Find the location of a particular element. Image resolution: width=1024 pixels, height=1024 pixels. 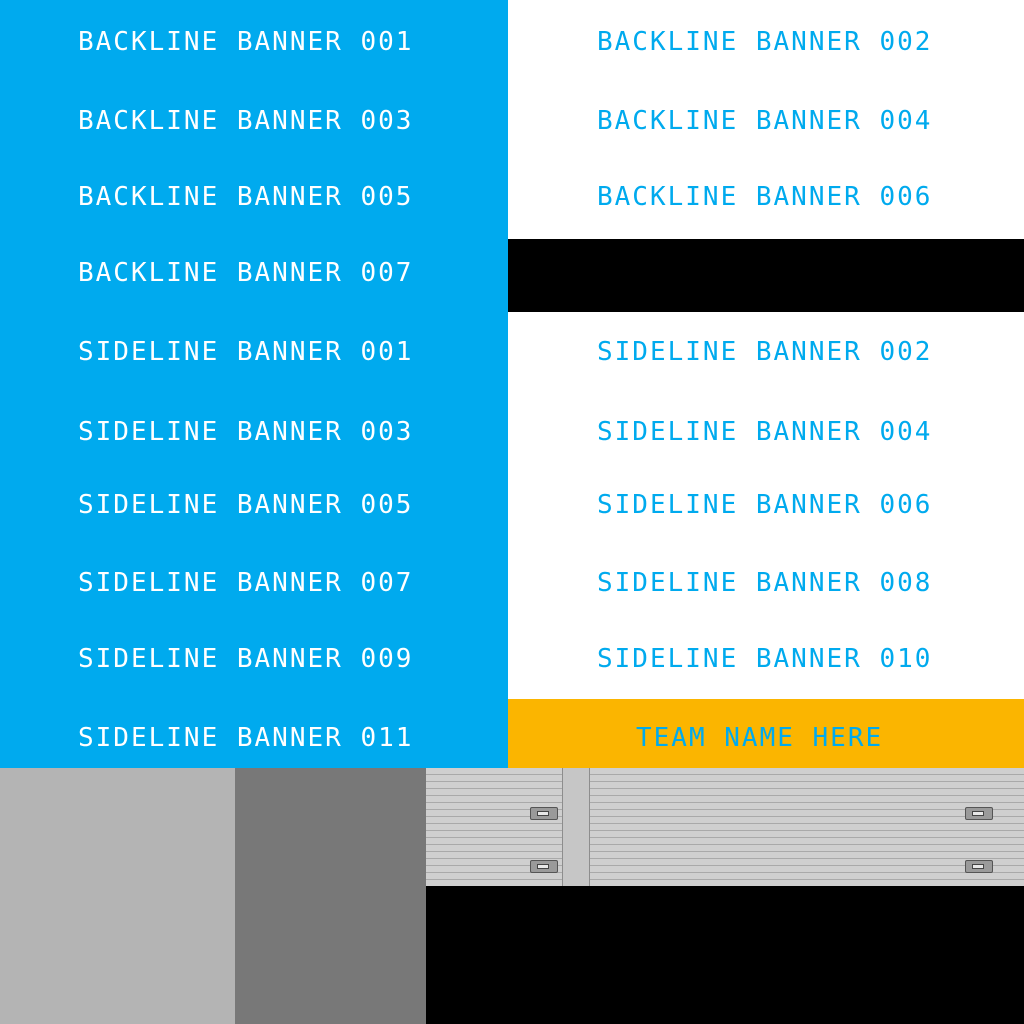

team-name-label: TEAM NAME HERE is located at coordinates (760, 738).